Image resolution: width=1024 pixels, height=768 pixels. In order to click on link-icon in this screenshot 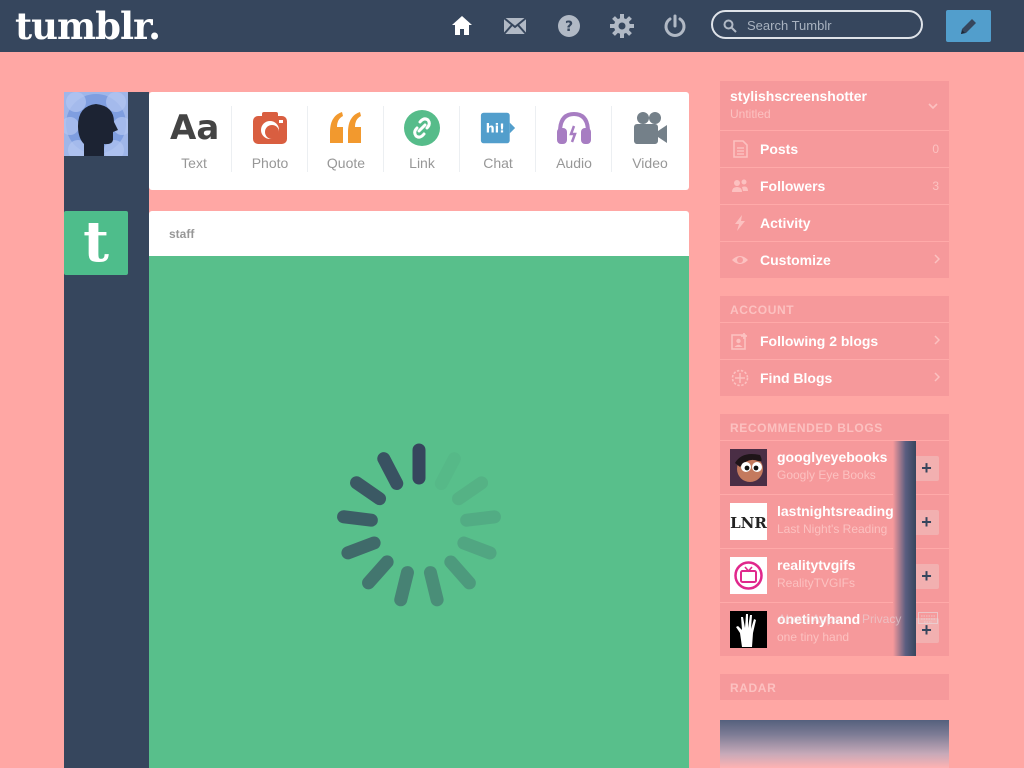, I will do `click(422, 128)`.